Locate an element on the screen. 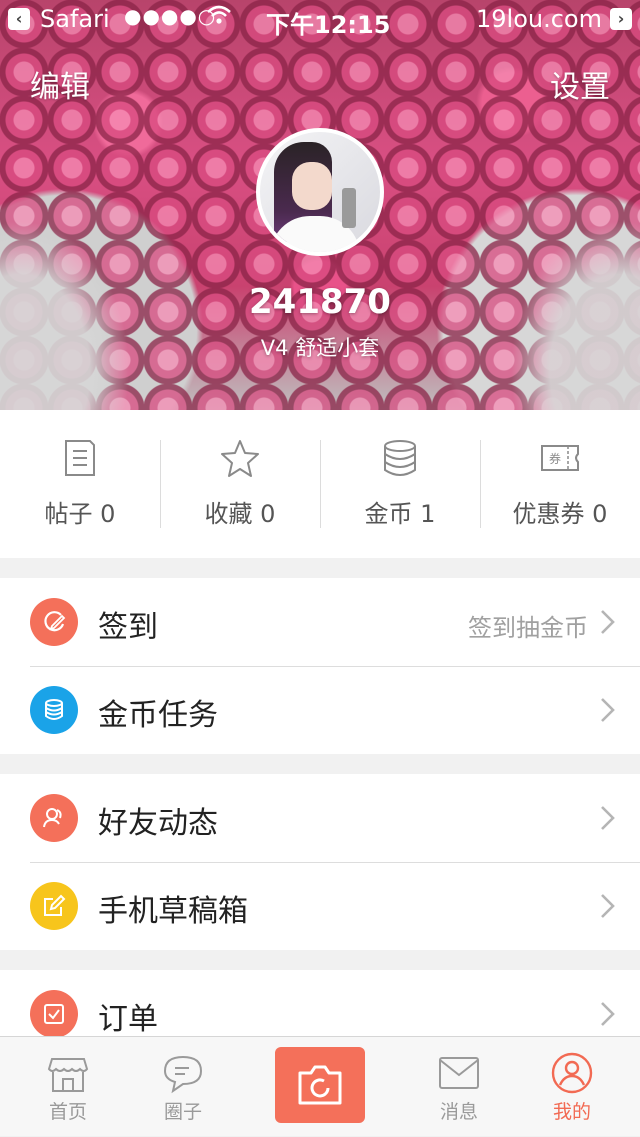 This screenshot has width=640, height=1137. tab-circle-label: 圈子 is located at coordinates (182, 1112).